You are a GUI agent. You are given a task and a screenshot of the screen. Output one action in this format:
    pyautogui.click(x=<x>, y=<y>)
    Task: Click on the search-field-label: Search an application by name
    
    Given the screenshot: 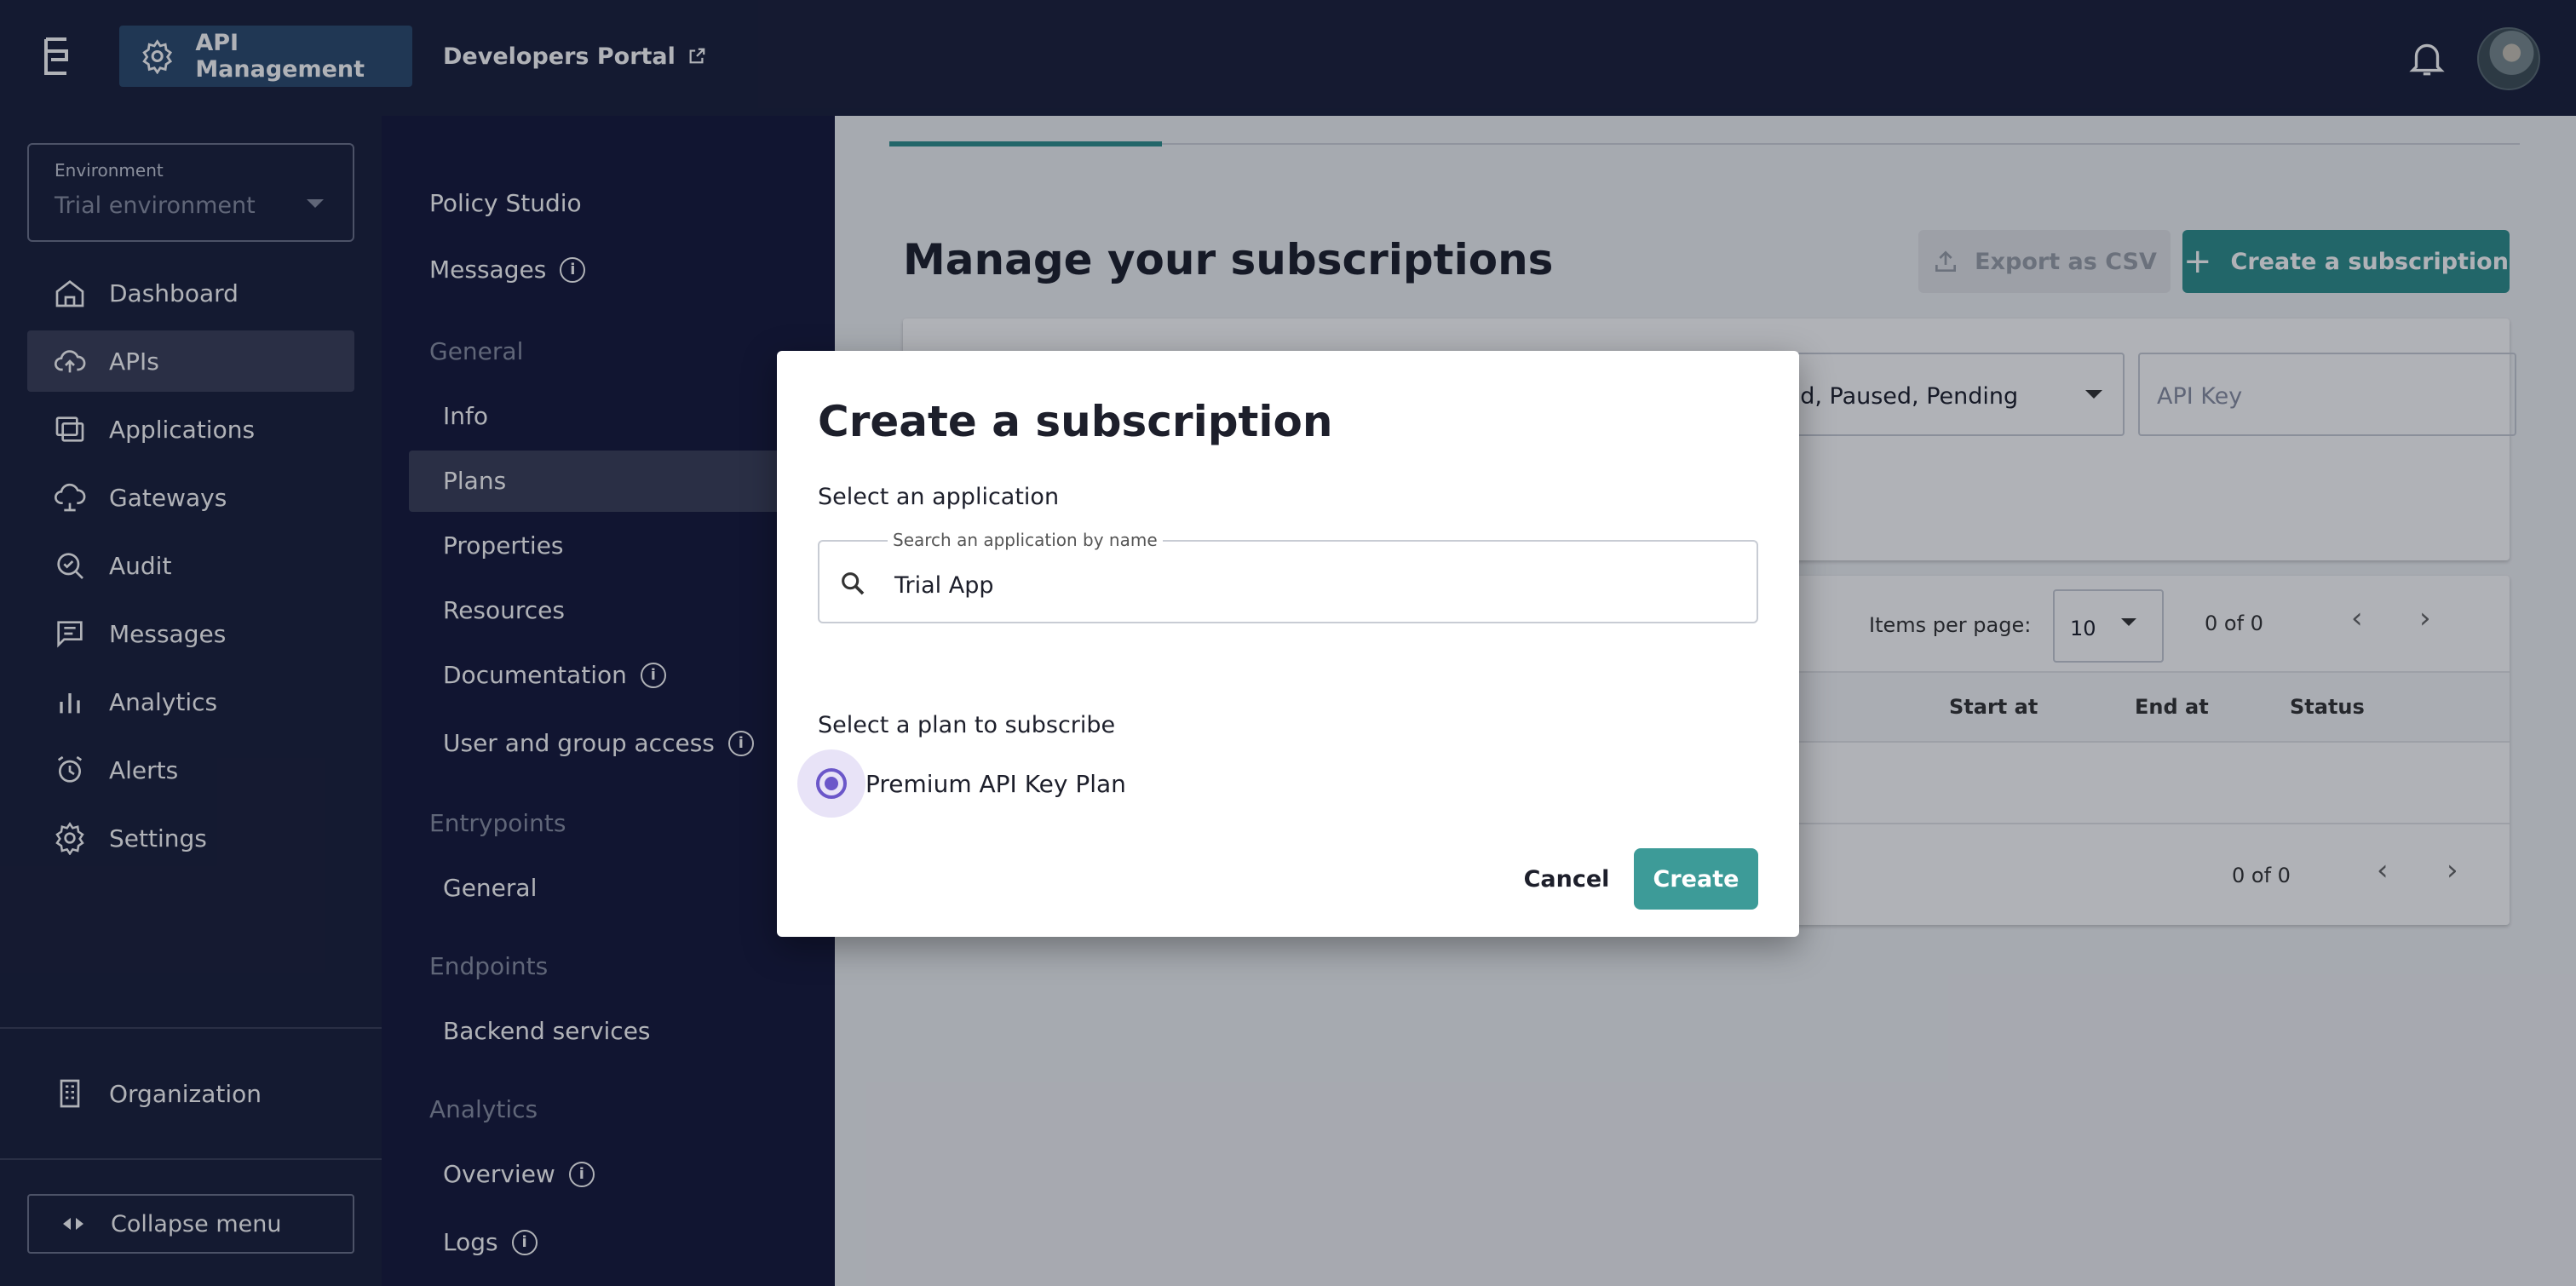 What is the action you would take?
    pyautogui.click(x=1026, y=540)
    